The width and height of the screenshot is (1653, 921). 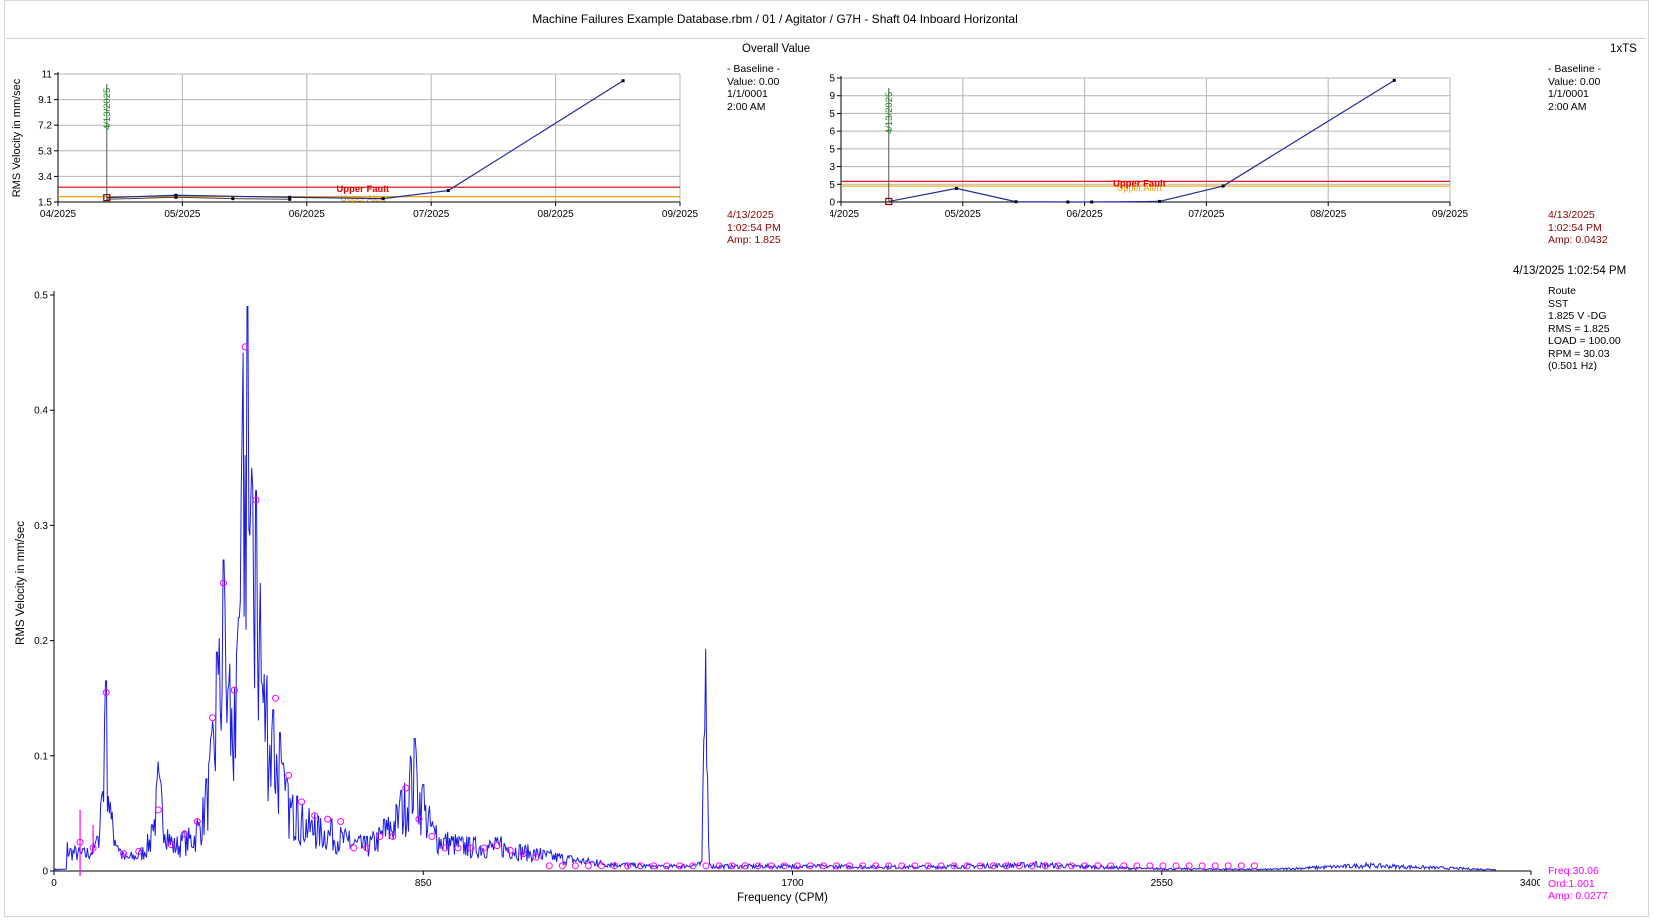 What do you see at coordinates (556, 214) in the screenshot?
I see `x-tick-label: 08/2025` at bounding box center [556, 214].